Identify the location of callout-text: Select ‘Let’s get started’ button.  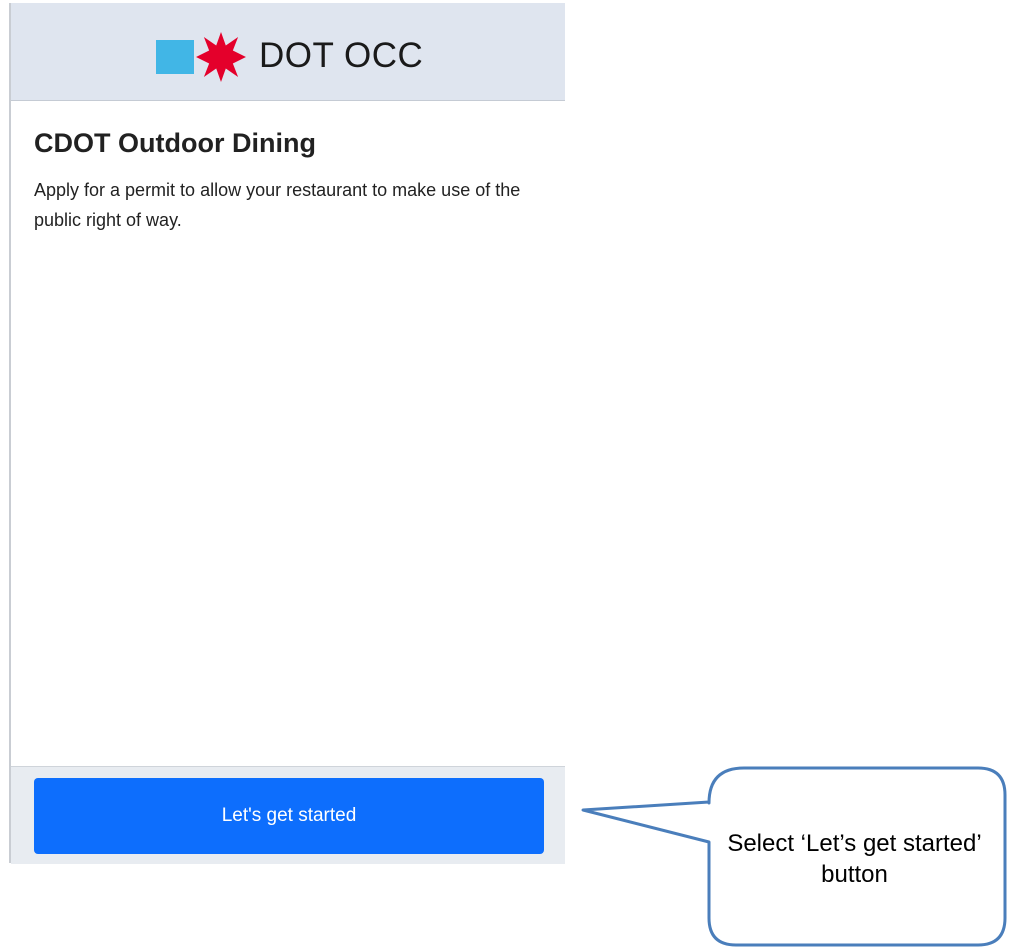
(854, 859).